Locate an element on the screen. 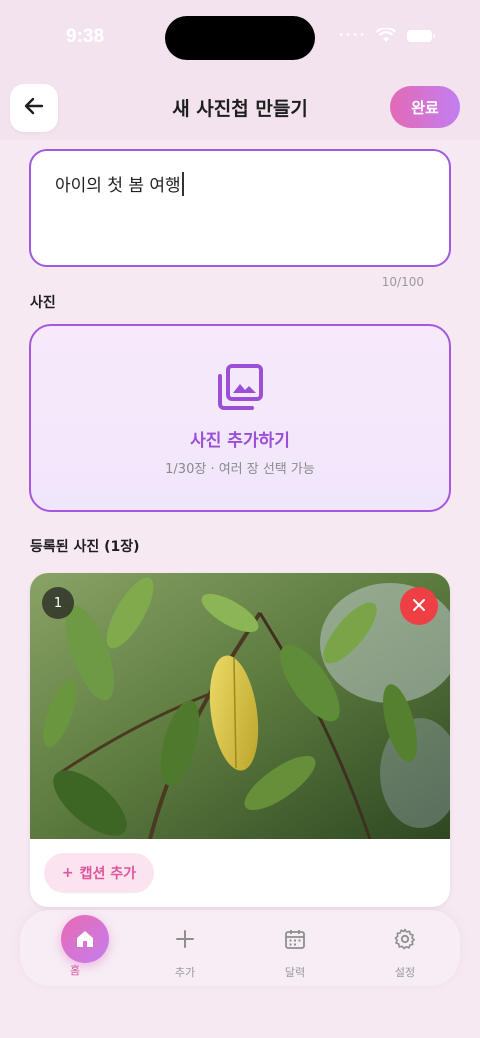 The width and height of the screenshot is (480, 1038). photo-library-icon is located at coordinates (240, 389).